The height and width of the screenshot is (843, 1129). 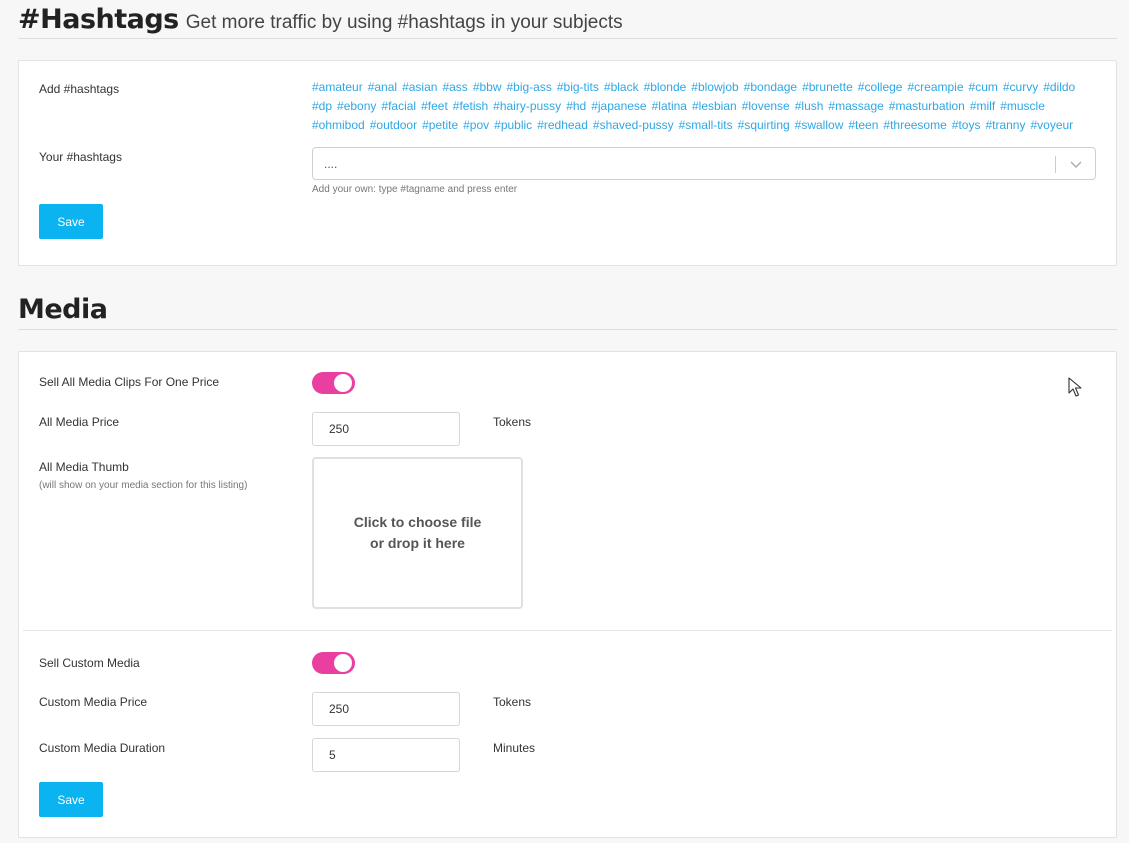 What do you see at coordinates (927, 106) in the screenshot?
I see `hashtag-link: #masturbation` at bounding box center [927, 106].